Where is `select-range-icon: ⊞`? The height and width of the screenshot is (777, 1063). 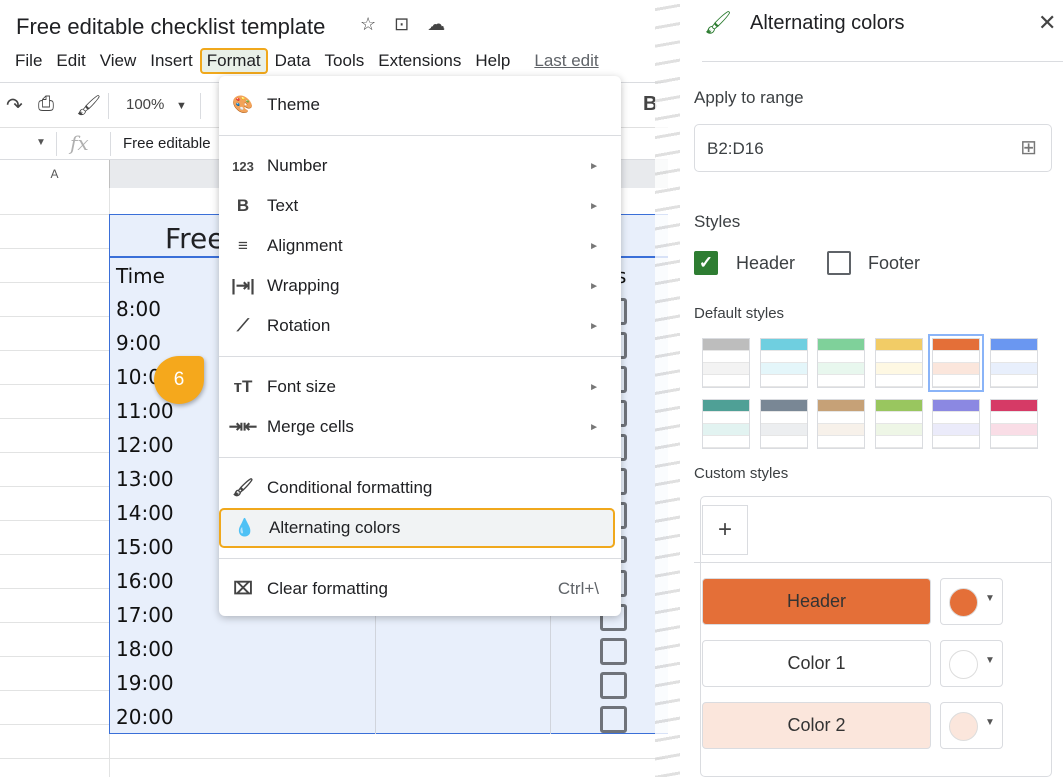
select-range-icon: ⊞ is located at coordinates (1028, 147).